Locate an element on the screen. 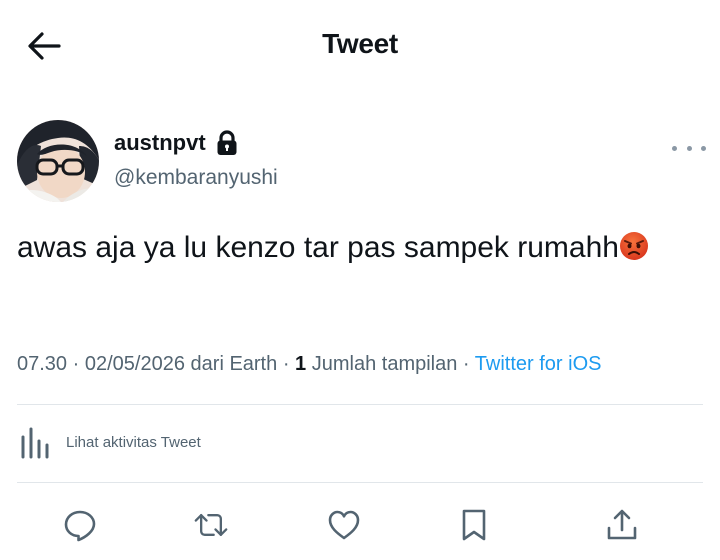 This screenshot has height=560, width=720. username: @kembaranyushi is located at coordinates (196, 178).